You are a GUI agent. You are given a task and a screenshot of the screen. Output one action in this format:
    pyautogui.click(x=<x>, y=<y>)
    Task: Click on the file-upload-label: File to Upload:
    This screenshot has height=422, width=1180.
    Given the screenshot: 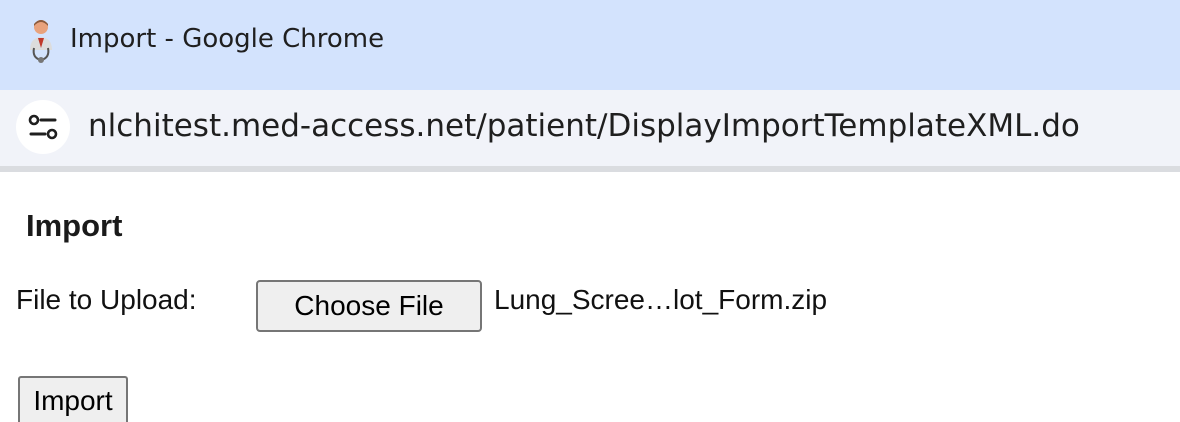 What is the action you would take?
    pyautogui.click(x=106, y=299)
    